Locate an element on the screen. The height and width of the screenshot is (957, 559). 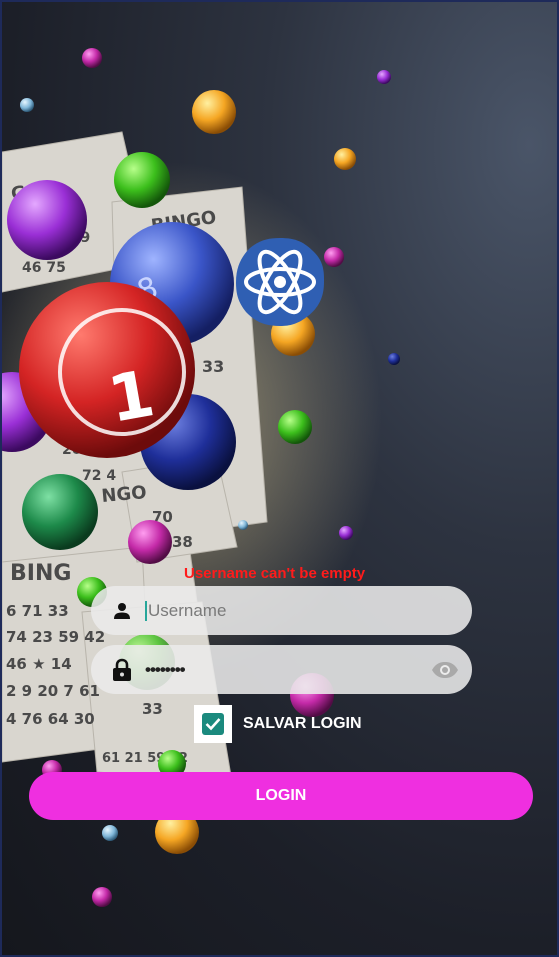
user-icon is located at coordinates (122, 611).